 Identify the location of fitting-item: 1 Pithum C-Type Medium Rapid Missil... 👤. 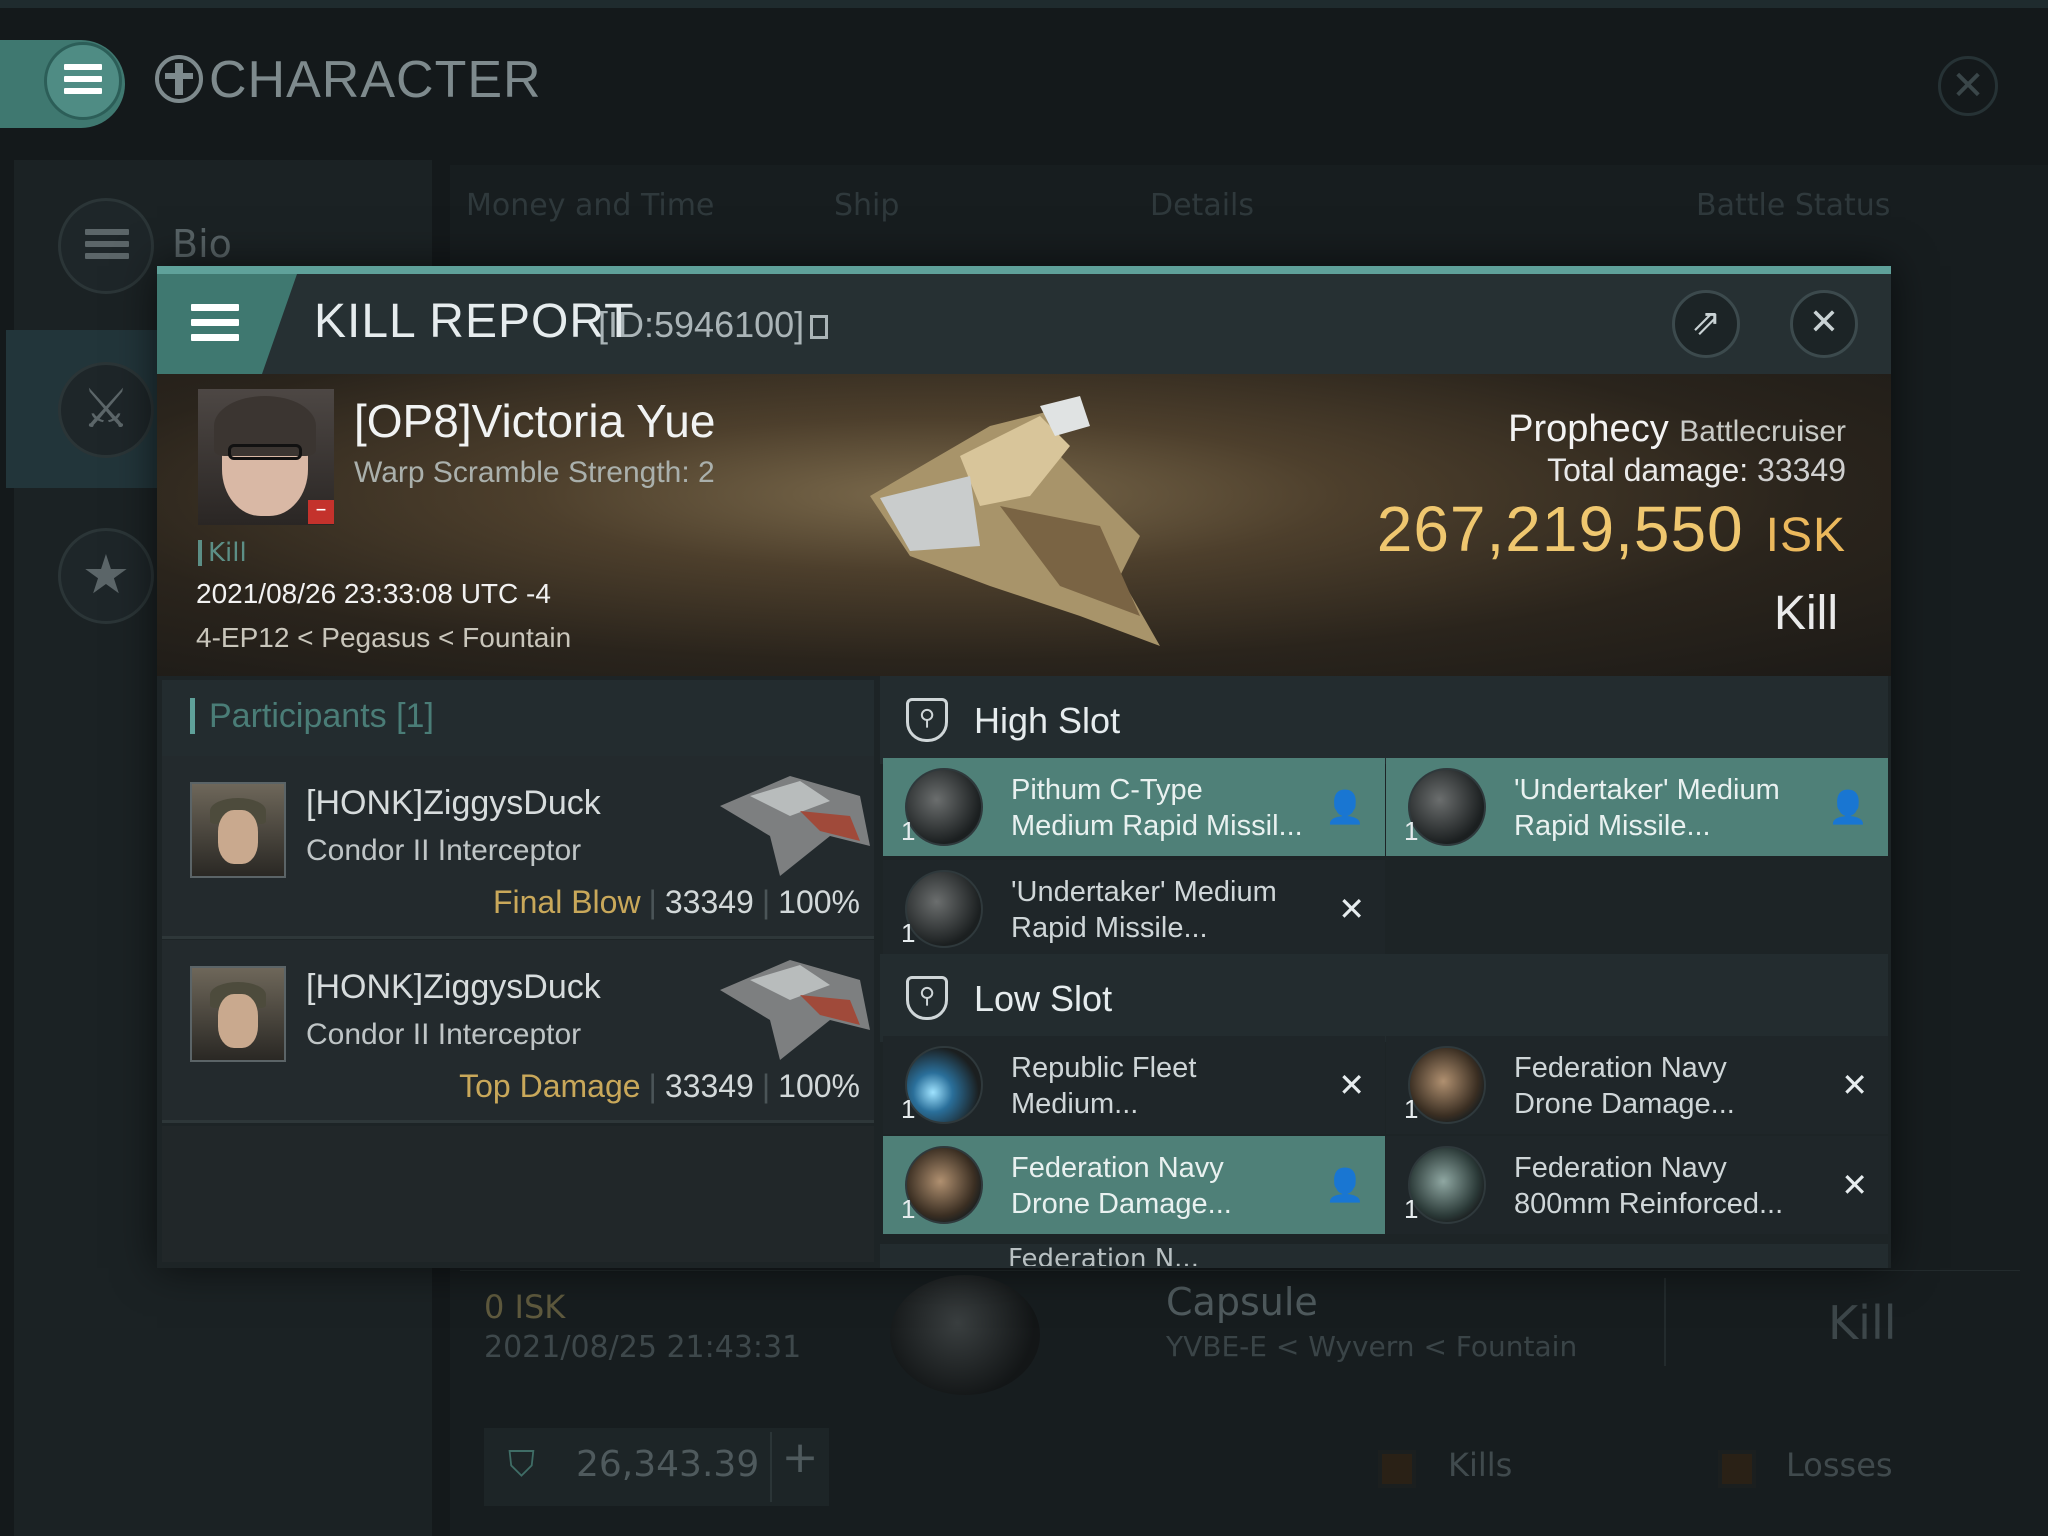
(1134, 807).